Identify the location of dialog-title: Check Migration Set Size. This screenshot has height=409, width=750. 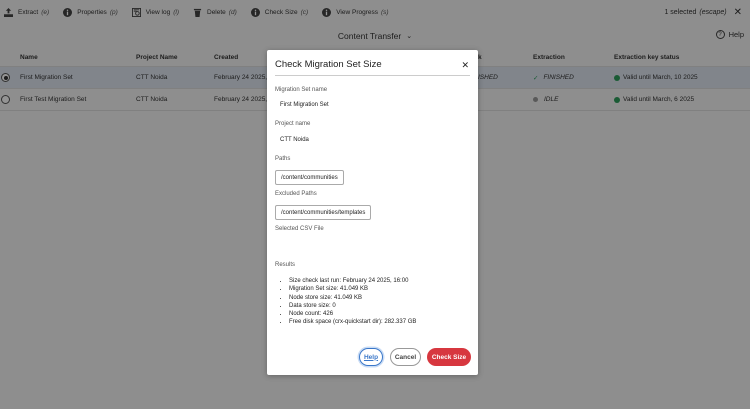
(328, 64).